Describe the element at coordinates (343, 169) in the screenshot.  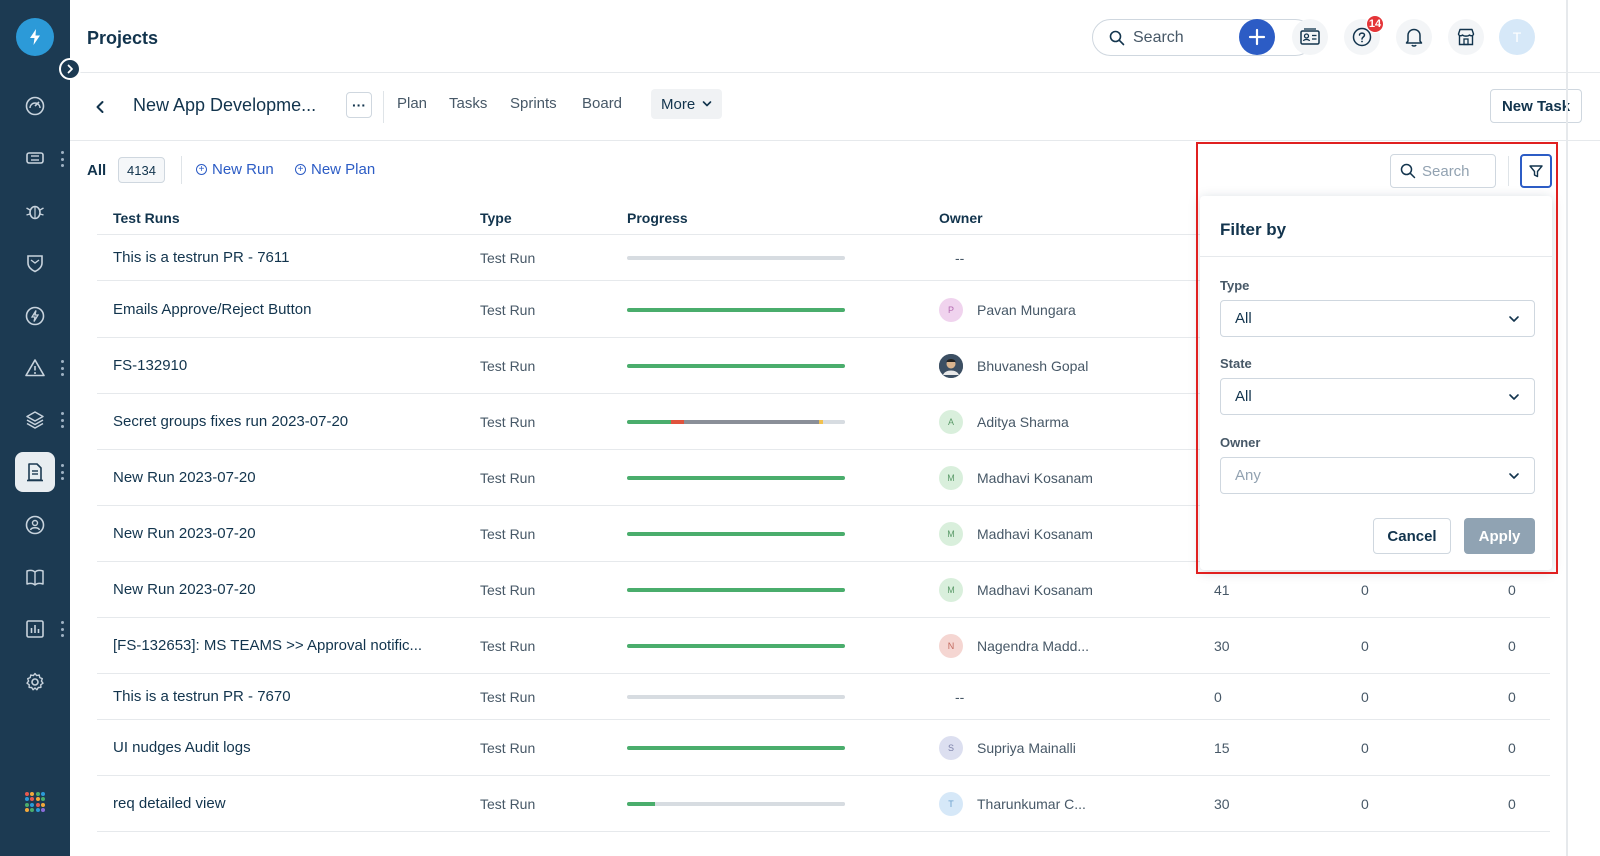
I see `new-plan-label: New Plan` at that location.